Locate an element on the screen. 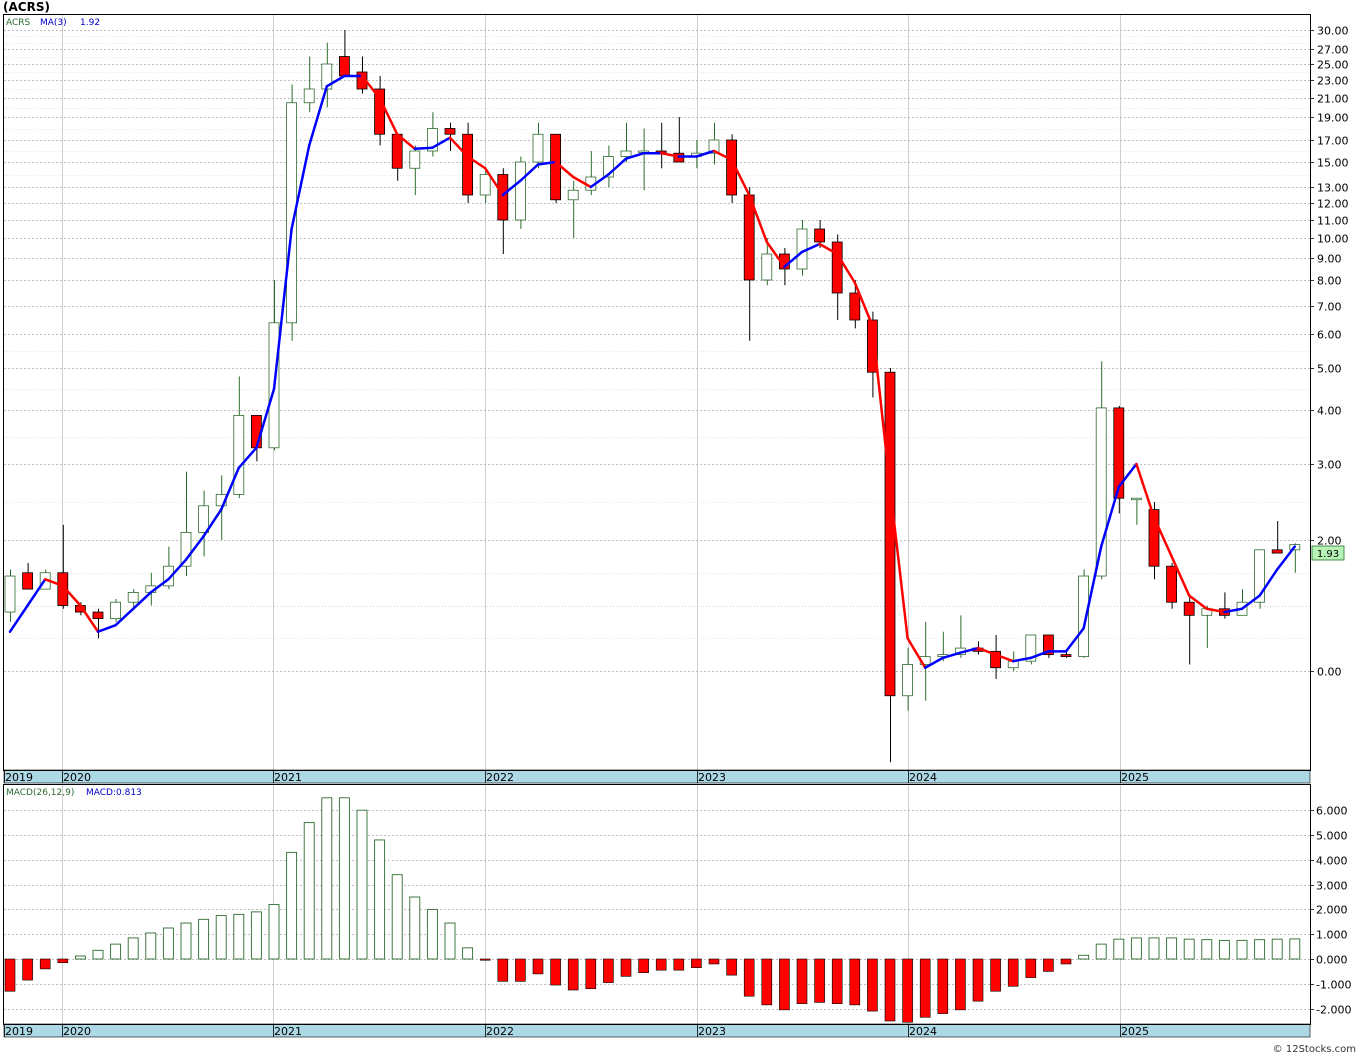  macd-y-tick-label-2: 4.000 is located at coordinates (1332, 861).